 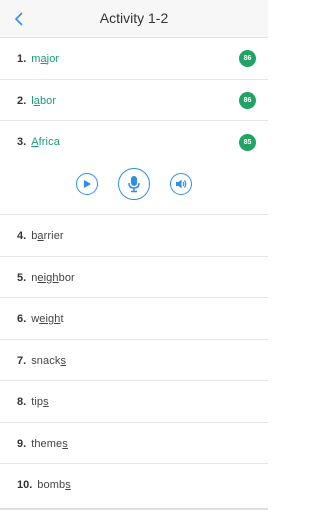 What do you see at coordinates (22, 59) in the screenshot?
I see `item-number: 1.` at bounding box center [22, 59].